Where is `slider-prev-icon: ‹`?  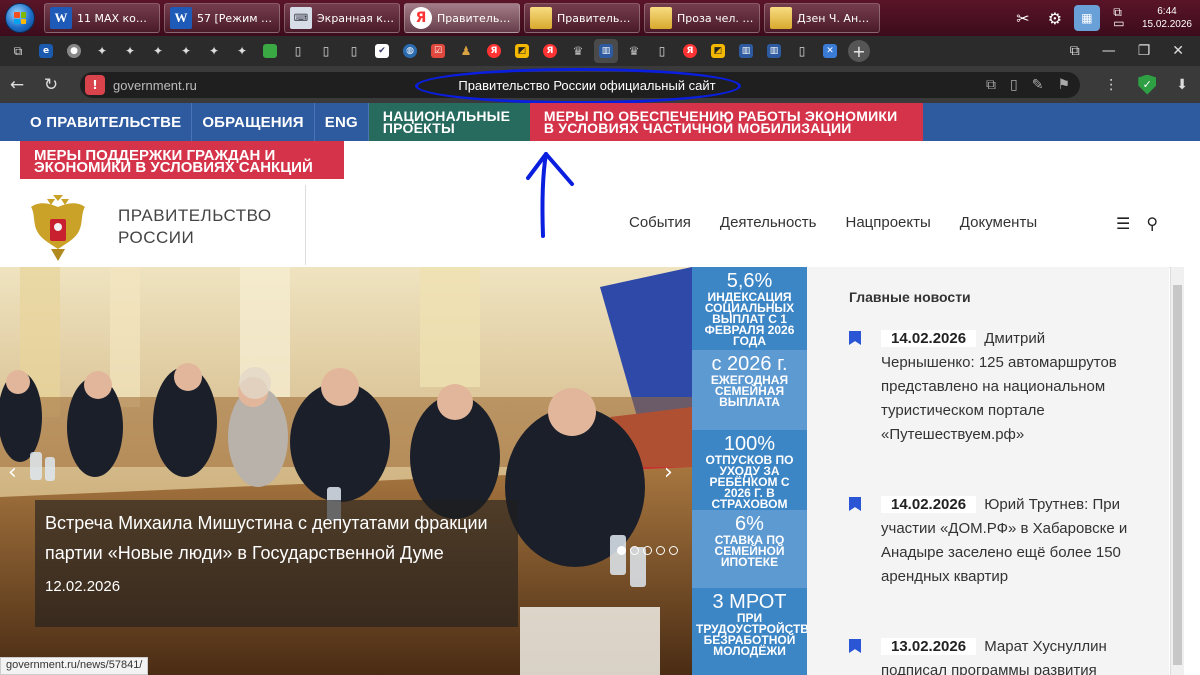 slider-prev-icon: ‹ is located at coordinates (12, 472).